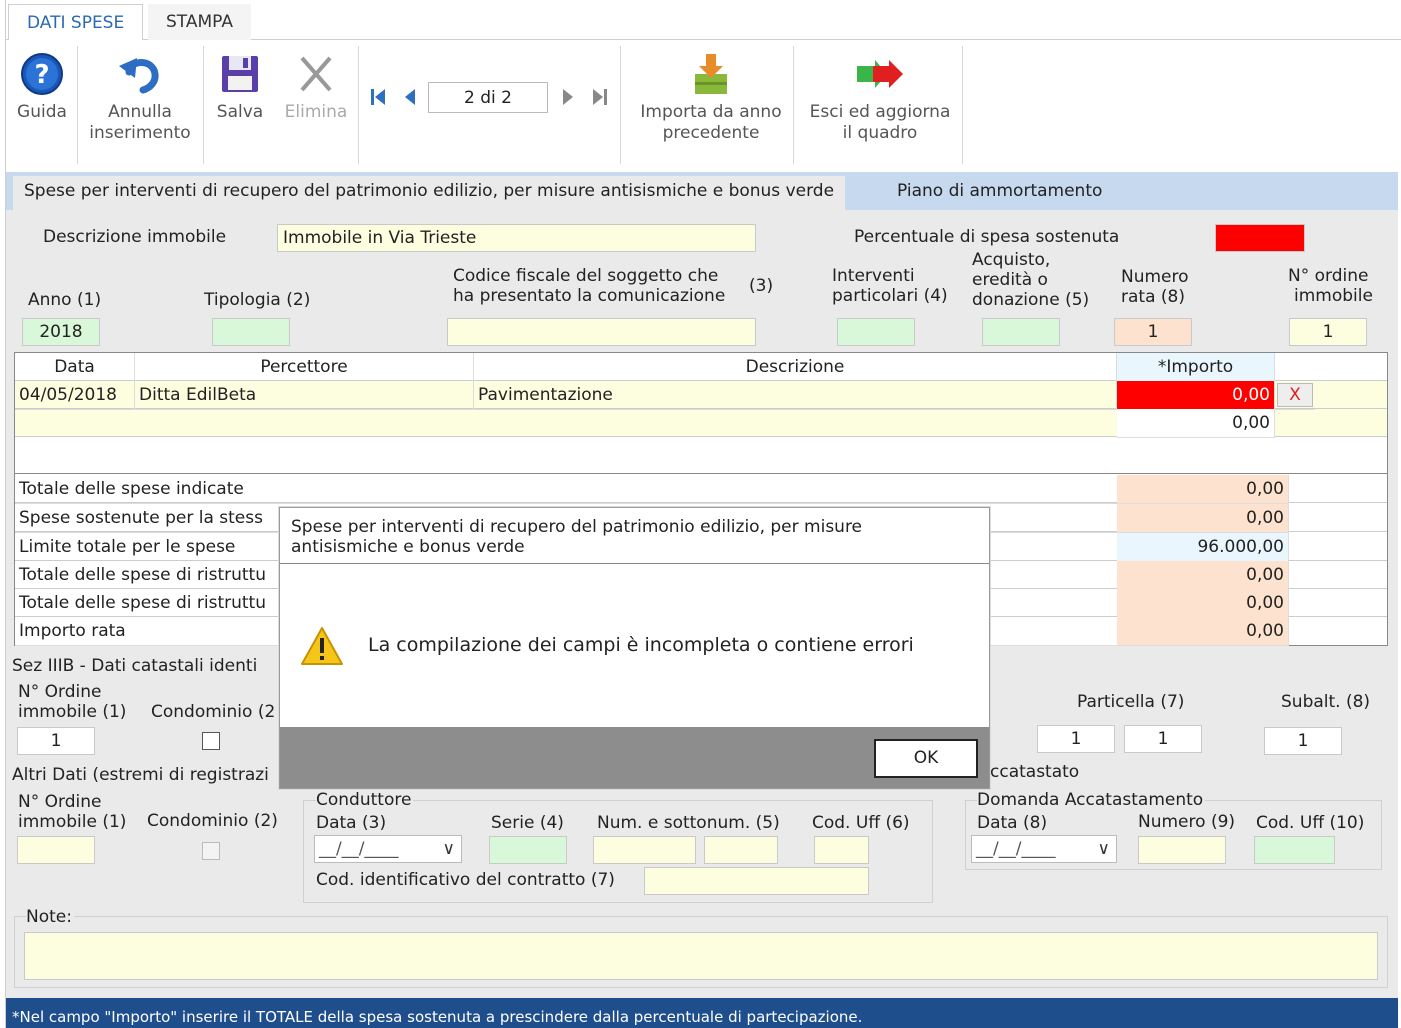  Describe the element at coordinates (1011, 260) in the screenshot. I see `acquisto-label-1: Acquisto,` at that location.